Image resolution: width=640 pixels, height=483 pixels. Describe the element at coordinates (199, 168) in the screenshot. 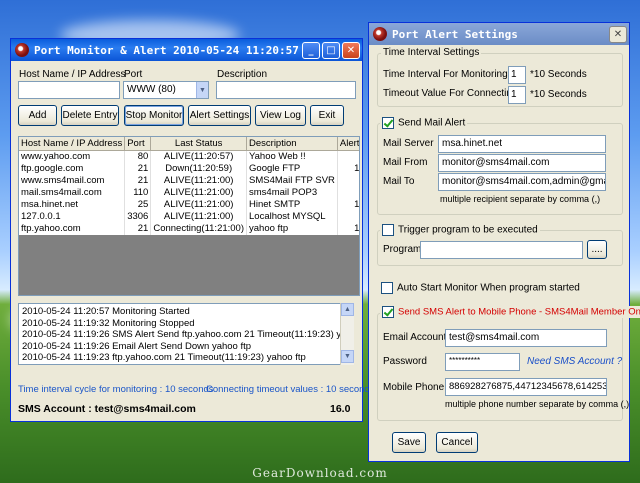

I see `table-cell: Down(11:20:59)` at that location.